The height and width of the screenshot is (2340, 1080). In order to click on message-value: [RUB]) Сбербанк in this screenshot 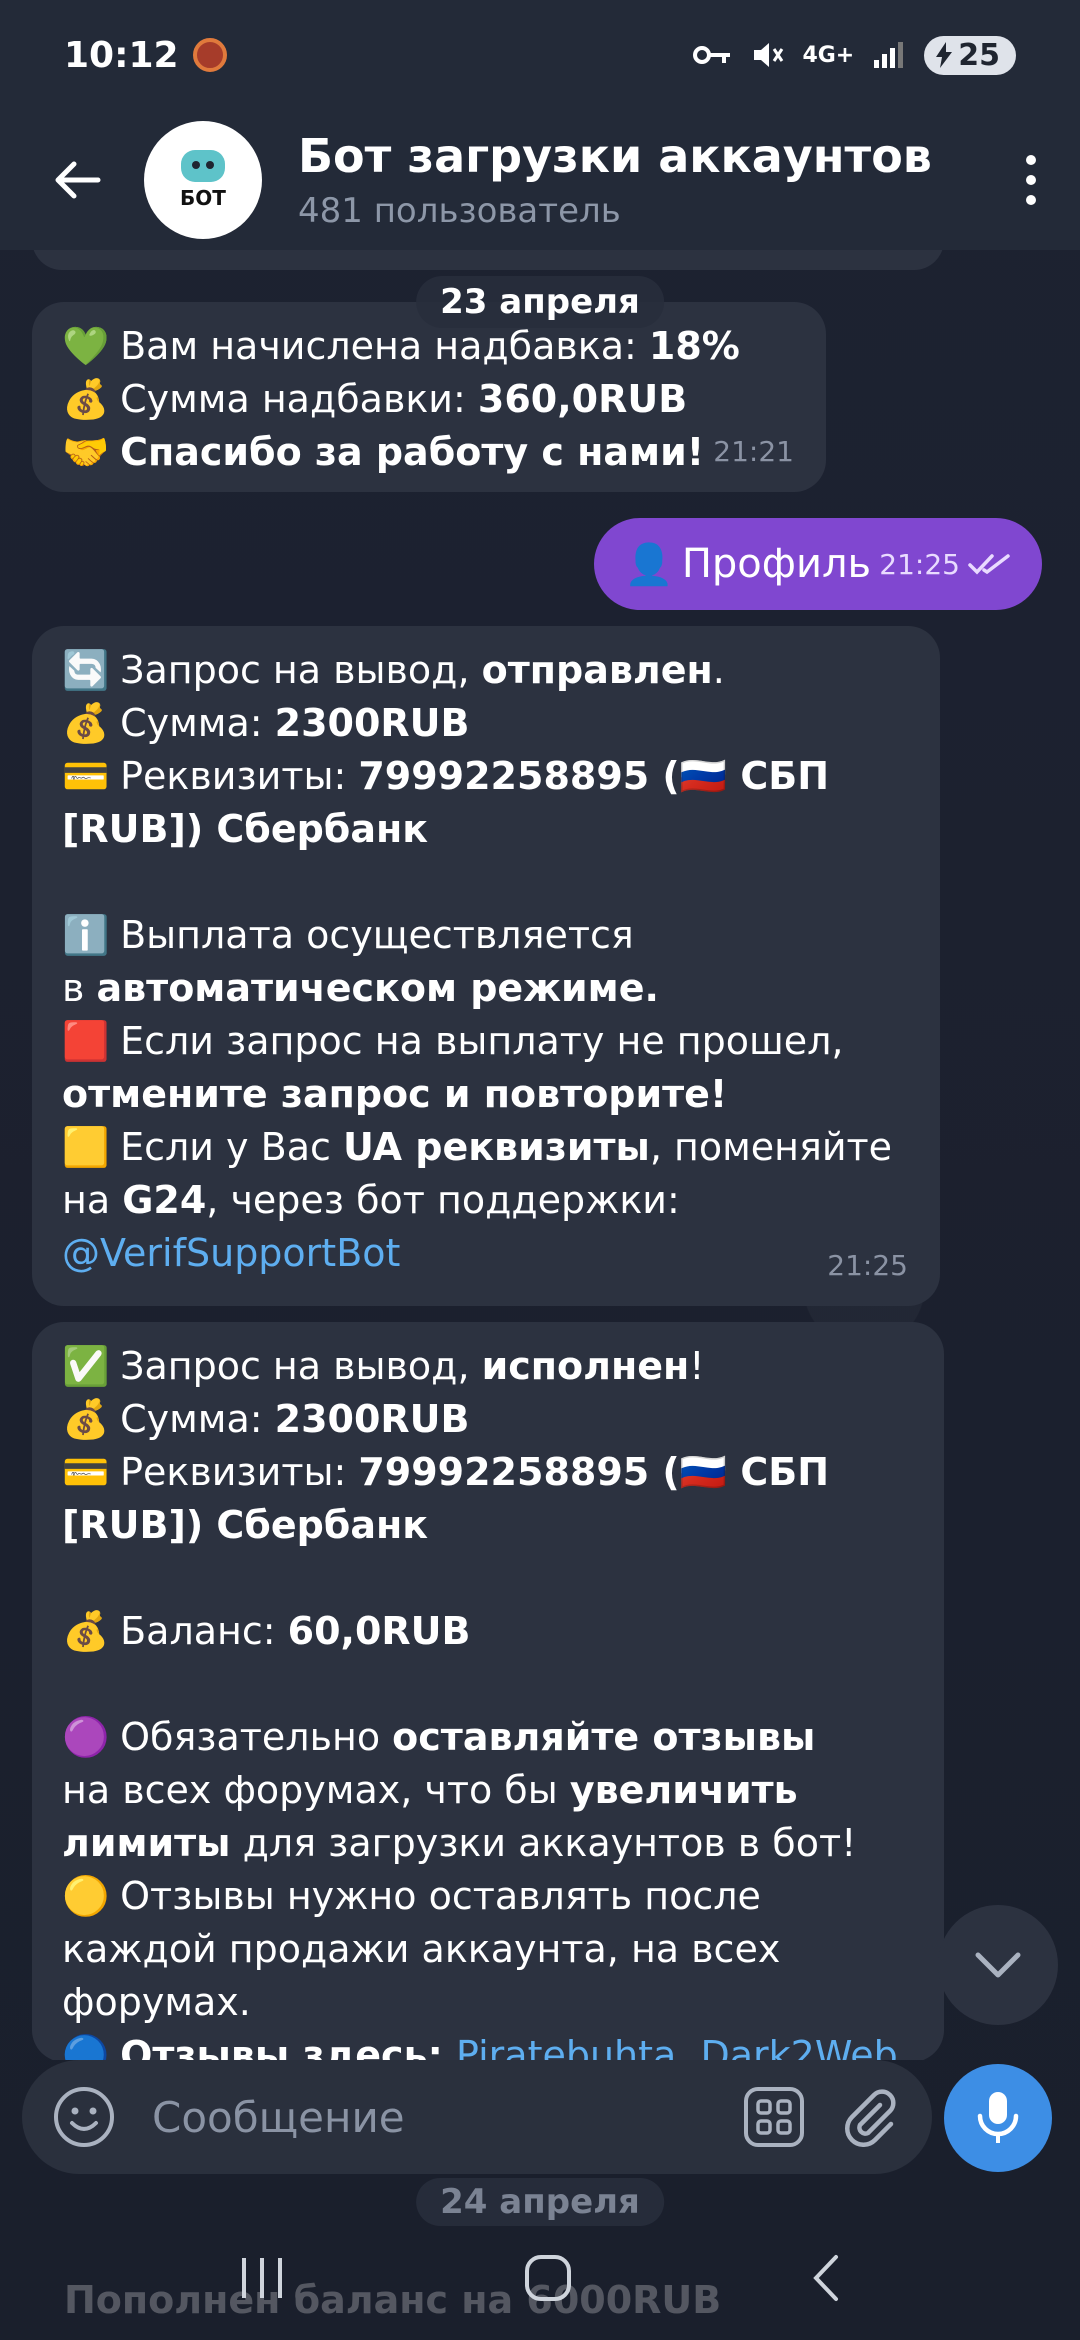, I will do `click(245, 829)`.